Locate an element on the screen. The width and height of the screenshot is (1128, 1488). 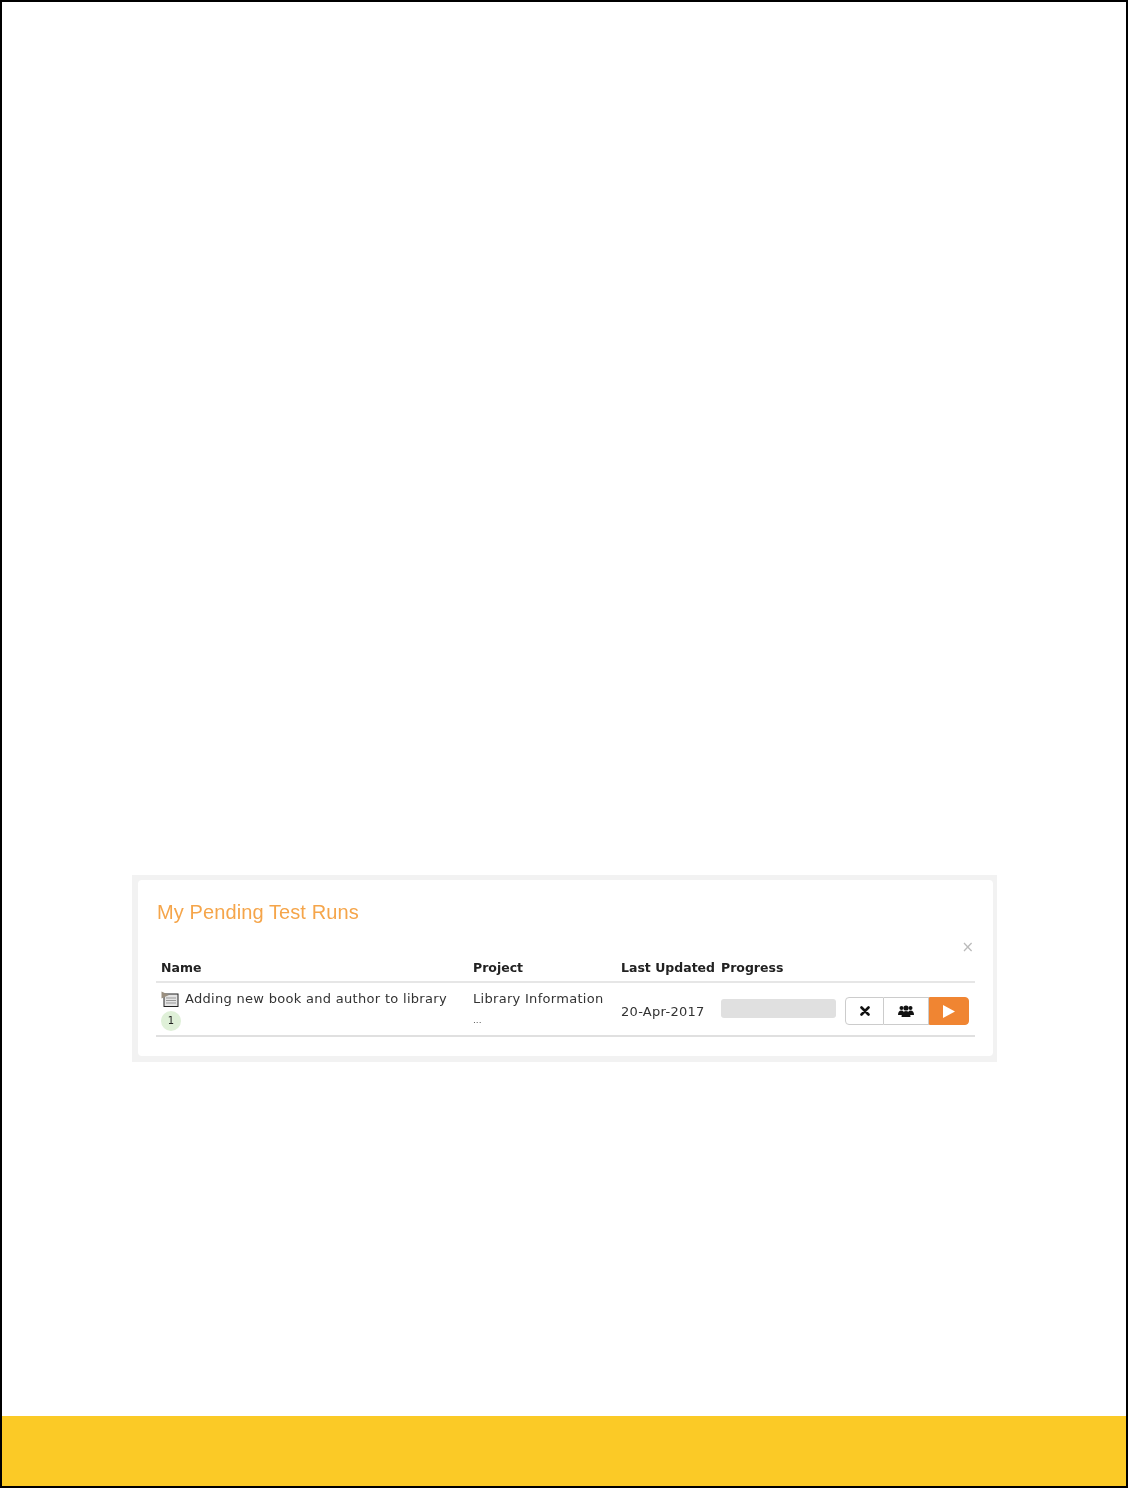
date-column-header: Last Updated is located at coordinates (668, 968).